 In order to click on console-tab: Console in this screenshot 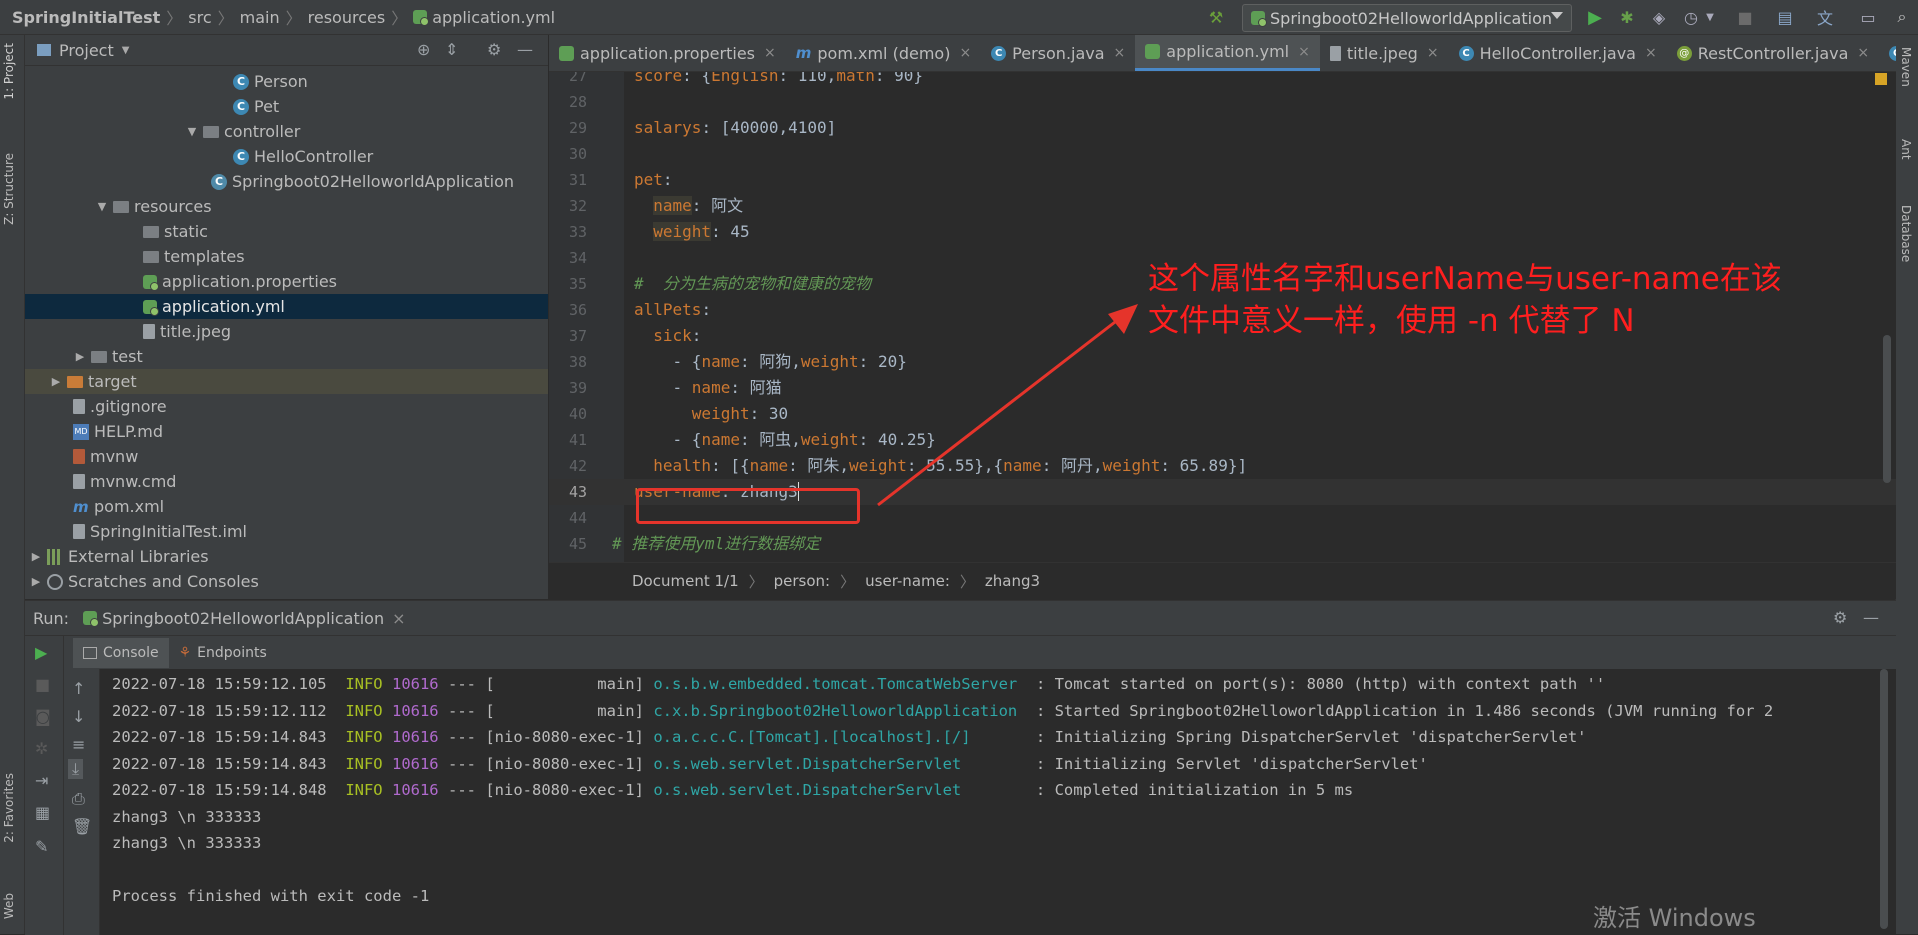, I will do `click(121, 653)`.